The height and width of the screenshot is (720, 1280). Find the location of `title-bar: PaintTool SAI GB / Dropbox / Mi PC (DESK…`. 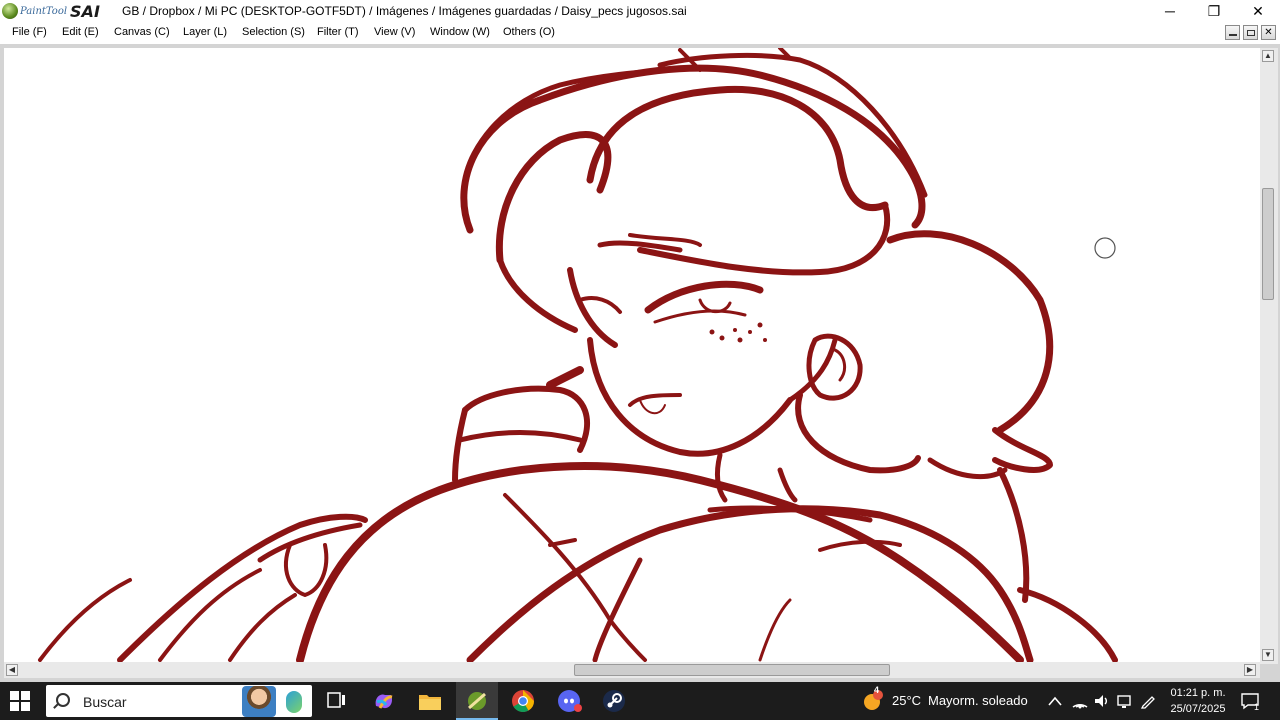

title-bar: PaintTool SAI GB / Dropbox / Mi PC (DESK… is located at coordinates (640, 11).